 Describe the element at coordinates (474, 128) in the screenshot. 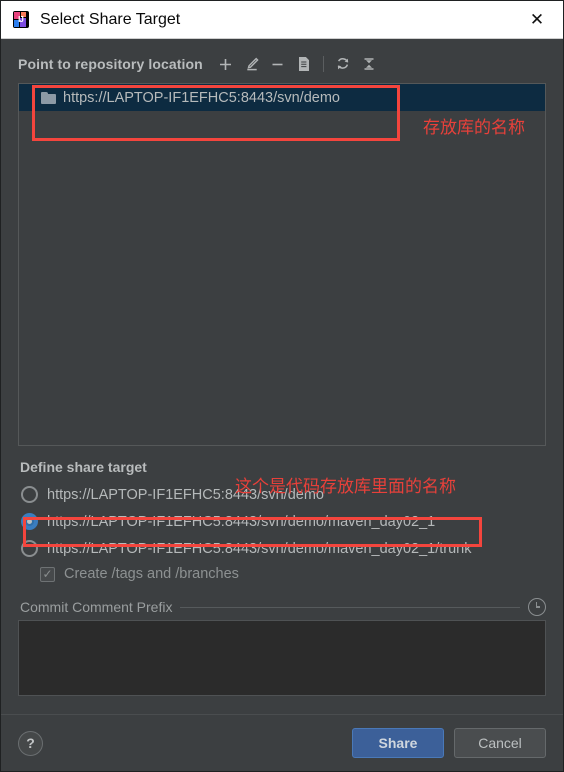

I see `annotation-repository-name: 存放库的名称` at that location.